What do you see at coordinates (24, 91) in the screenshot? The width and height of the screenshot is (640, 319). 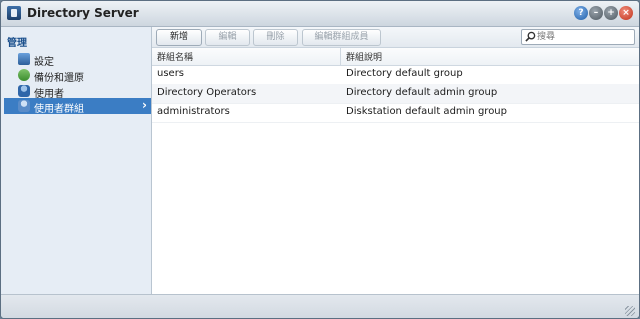 I see `user-icon` at bounding box center [24, 91].